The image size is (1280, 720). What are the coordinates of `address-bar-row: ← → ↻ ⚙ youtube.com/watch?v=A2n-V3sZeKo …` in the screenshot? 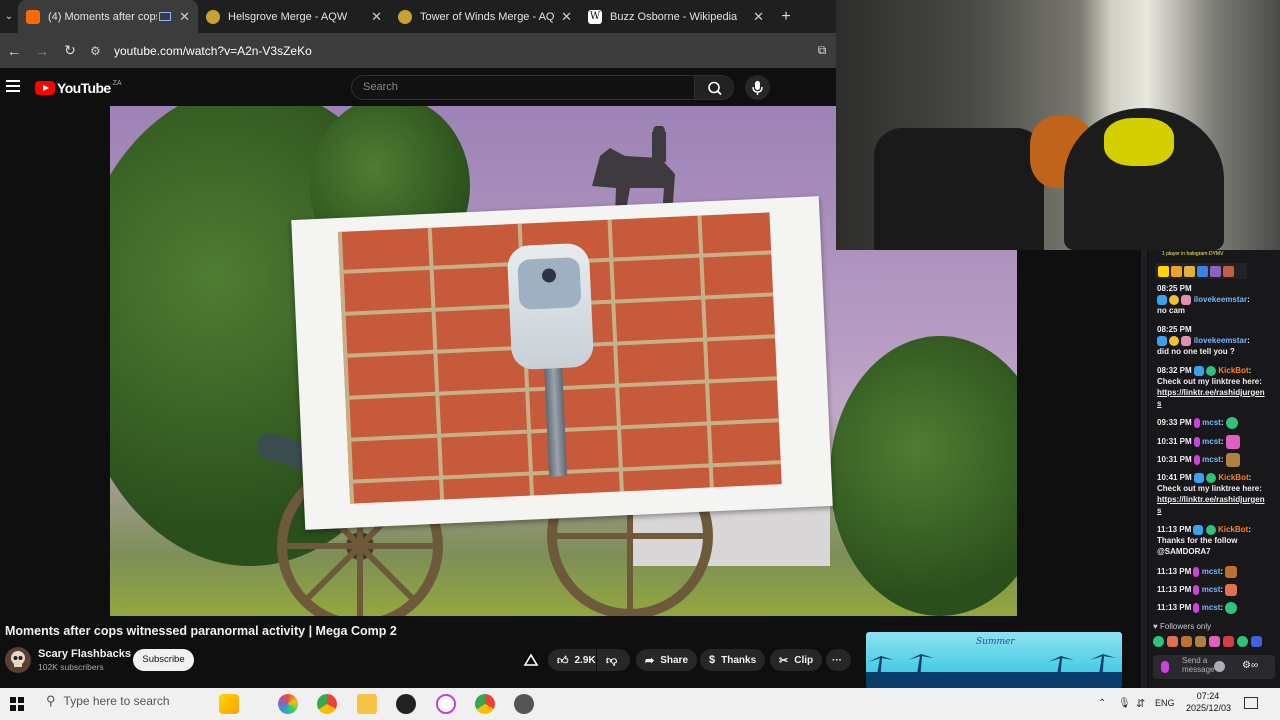 It's located at (418, 50).